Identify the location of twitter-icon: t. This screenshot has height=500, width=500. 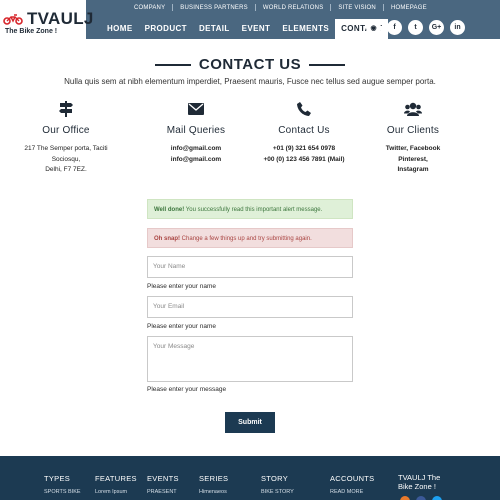
(415, 27).